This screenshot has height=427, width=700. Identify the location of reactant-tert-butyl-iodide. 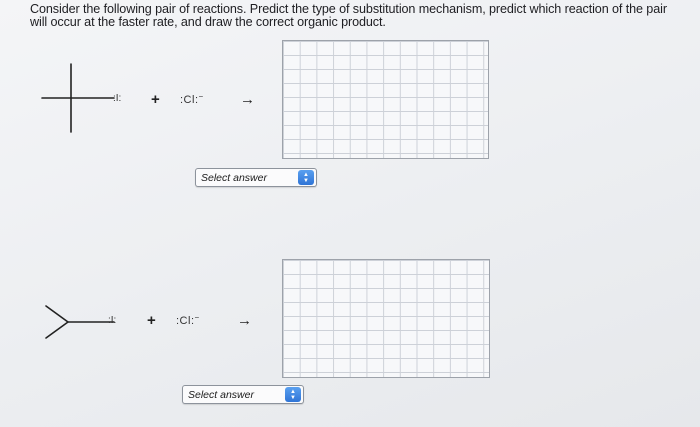
(78, 98).